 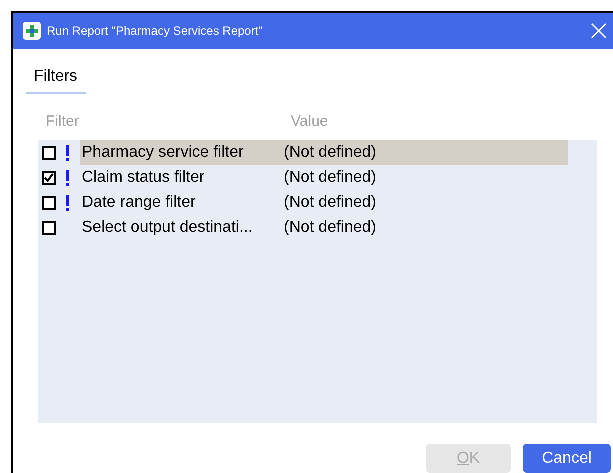 What do you see at coordinates (63, 122) in the screenshot?
I see `column-header: Filter` at bounding box center [63, 122].